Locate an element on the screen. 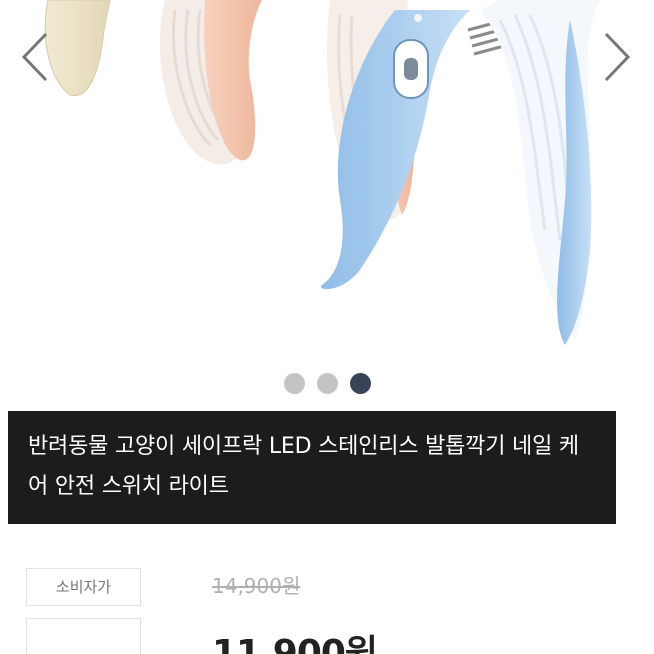 Image resolution: width=654 pixels, height=654 pixels. chevron-right-icon is located at coordinates (616, 57).